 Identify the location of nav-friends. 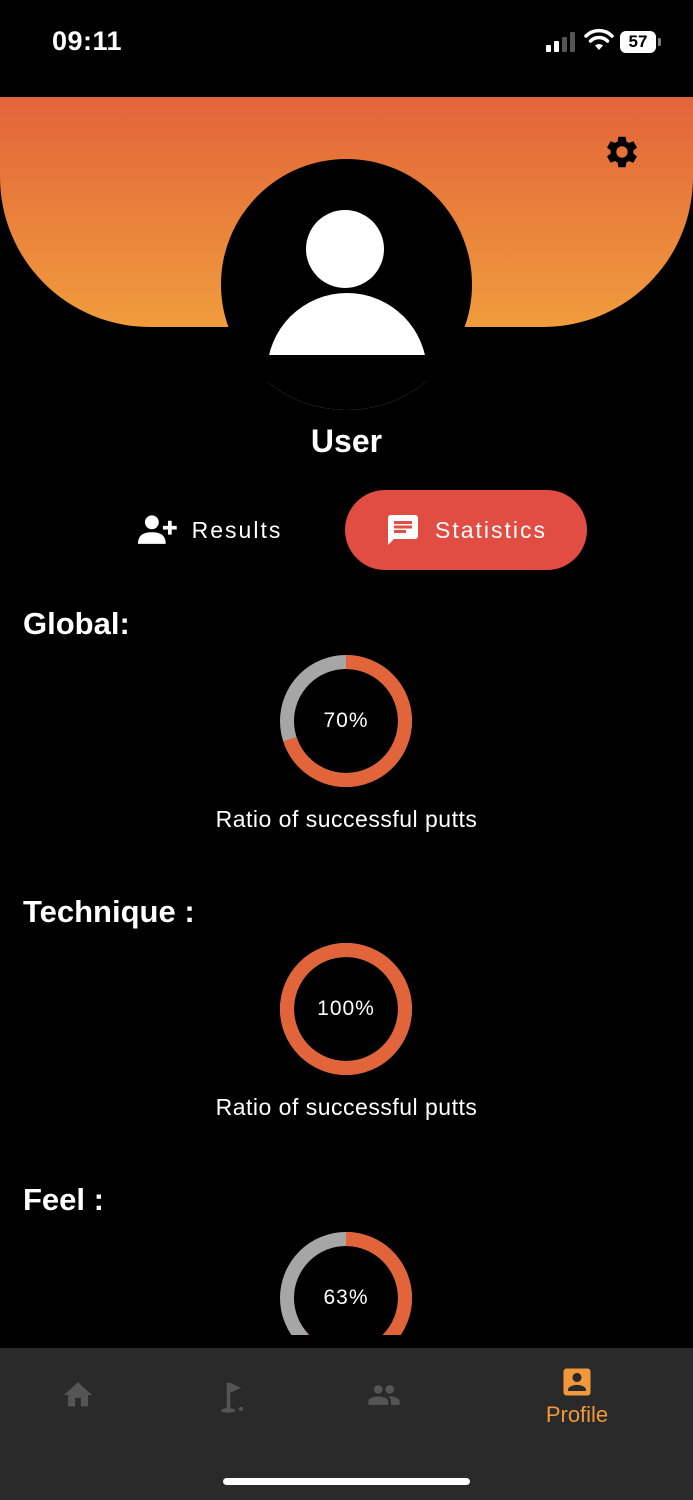
(384, 1393).